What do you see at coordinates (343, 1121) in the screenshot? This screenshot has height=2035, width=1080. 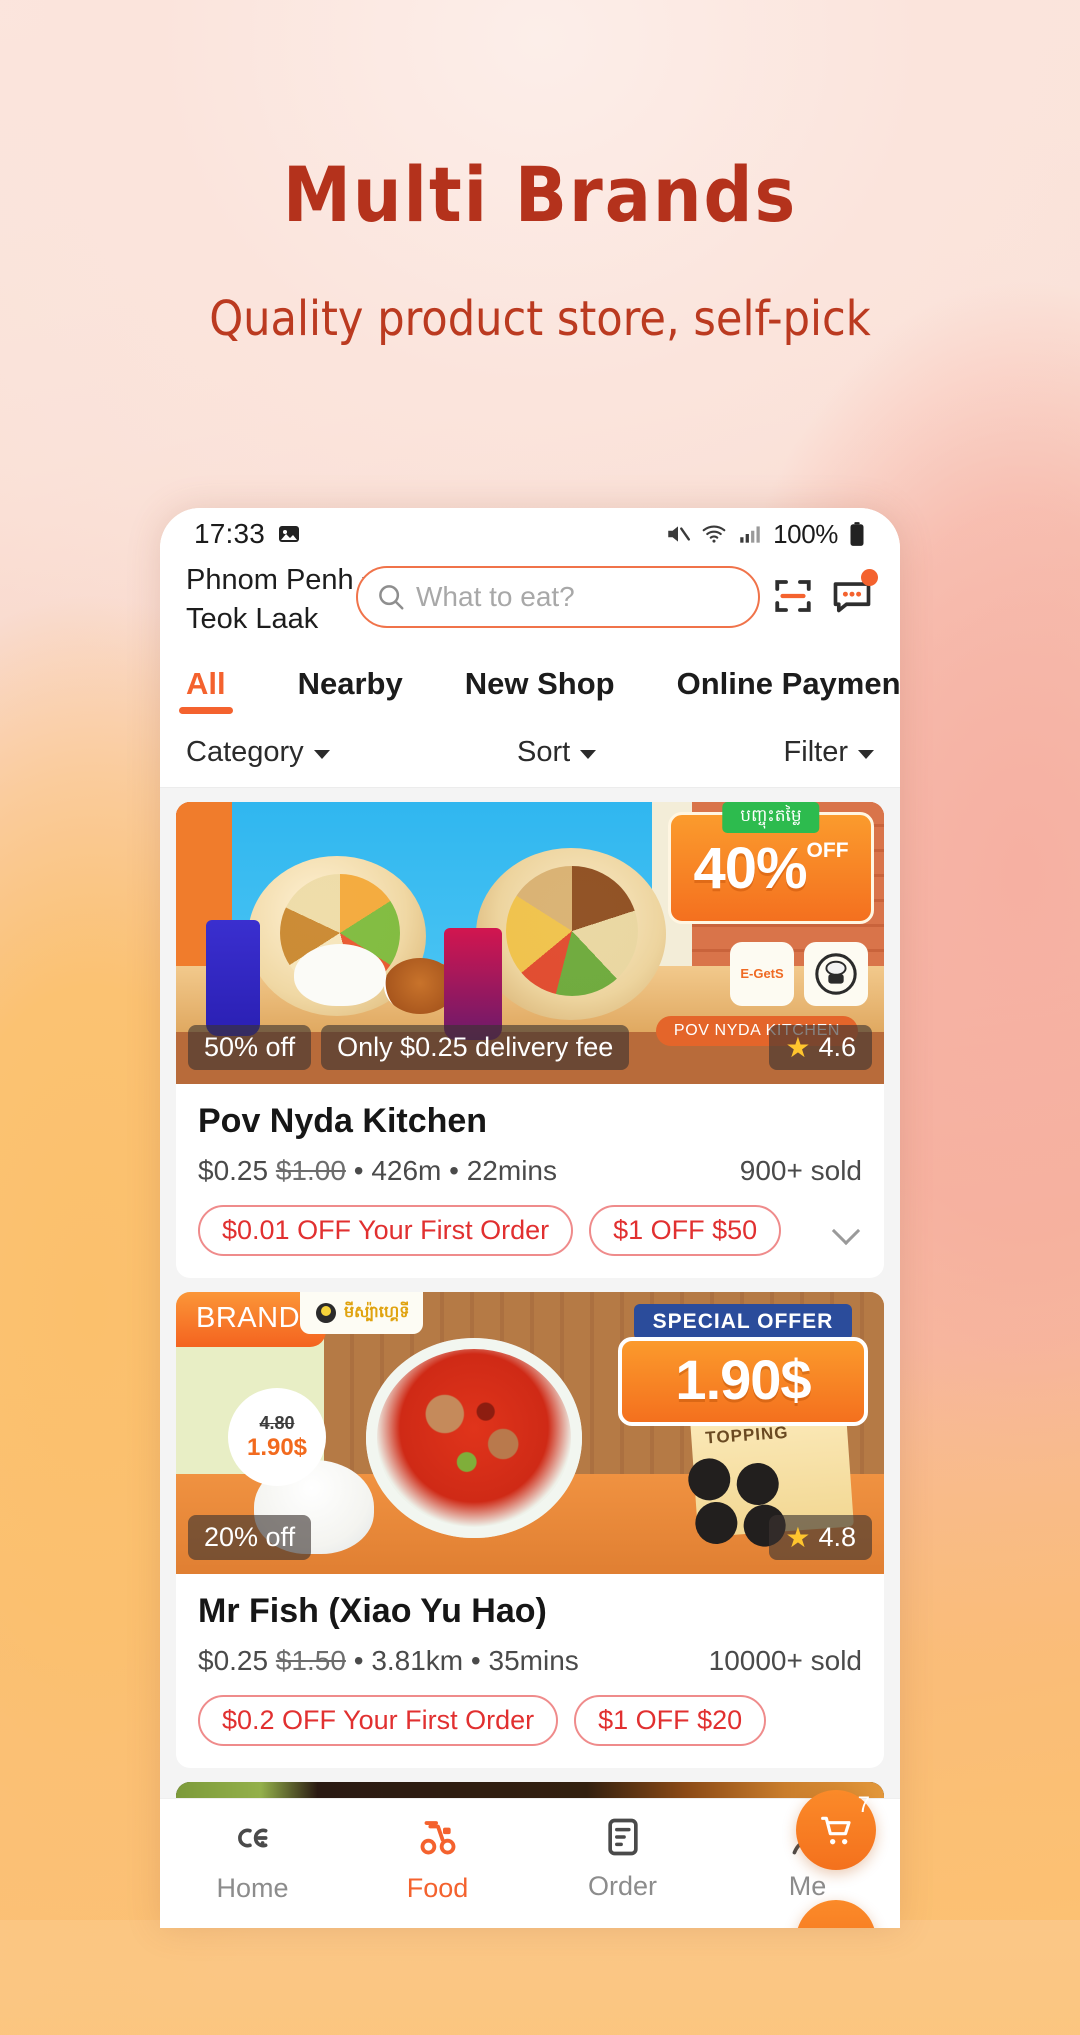 I see `restaurant-name: Pov Nyda Kitchen` at bounding box center [343, 1121].